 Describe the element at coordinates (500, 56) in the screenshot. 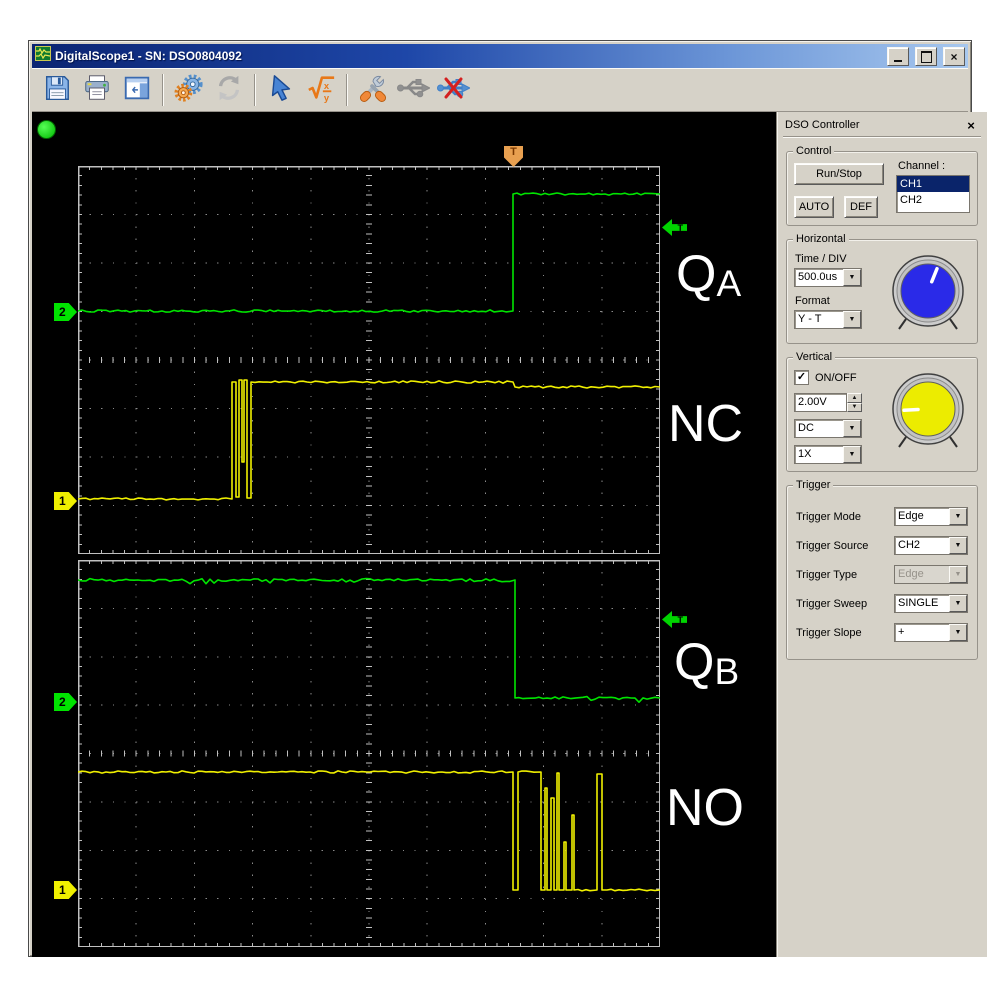

I see `title-bar: DigitalScope1 - SN: DSO0804092 ×` at that location.